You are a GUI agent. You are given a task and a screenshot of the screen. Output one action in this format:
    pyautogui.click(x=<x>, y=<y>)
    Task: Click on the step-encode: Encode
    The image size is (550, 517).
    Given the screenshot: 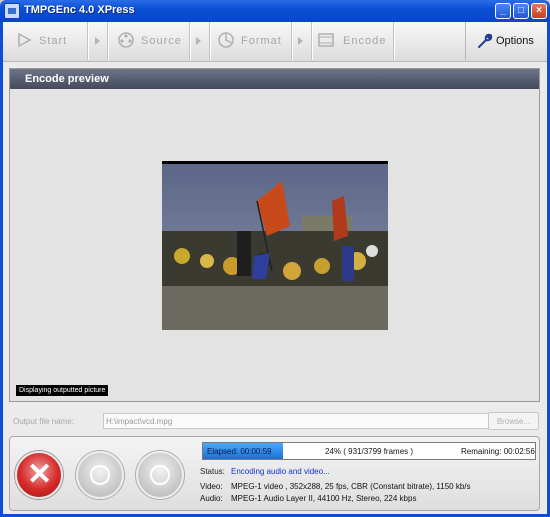 What is the action you would take?
    pyautogui.click(x=353, y=41)
    